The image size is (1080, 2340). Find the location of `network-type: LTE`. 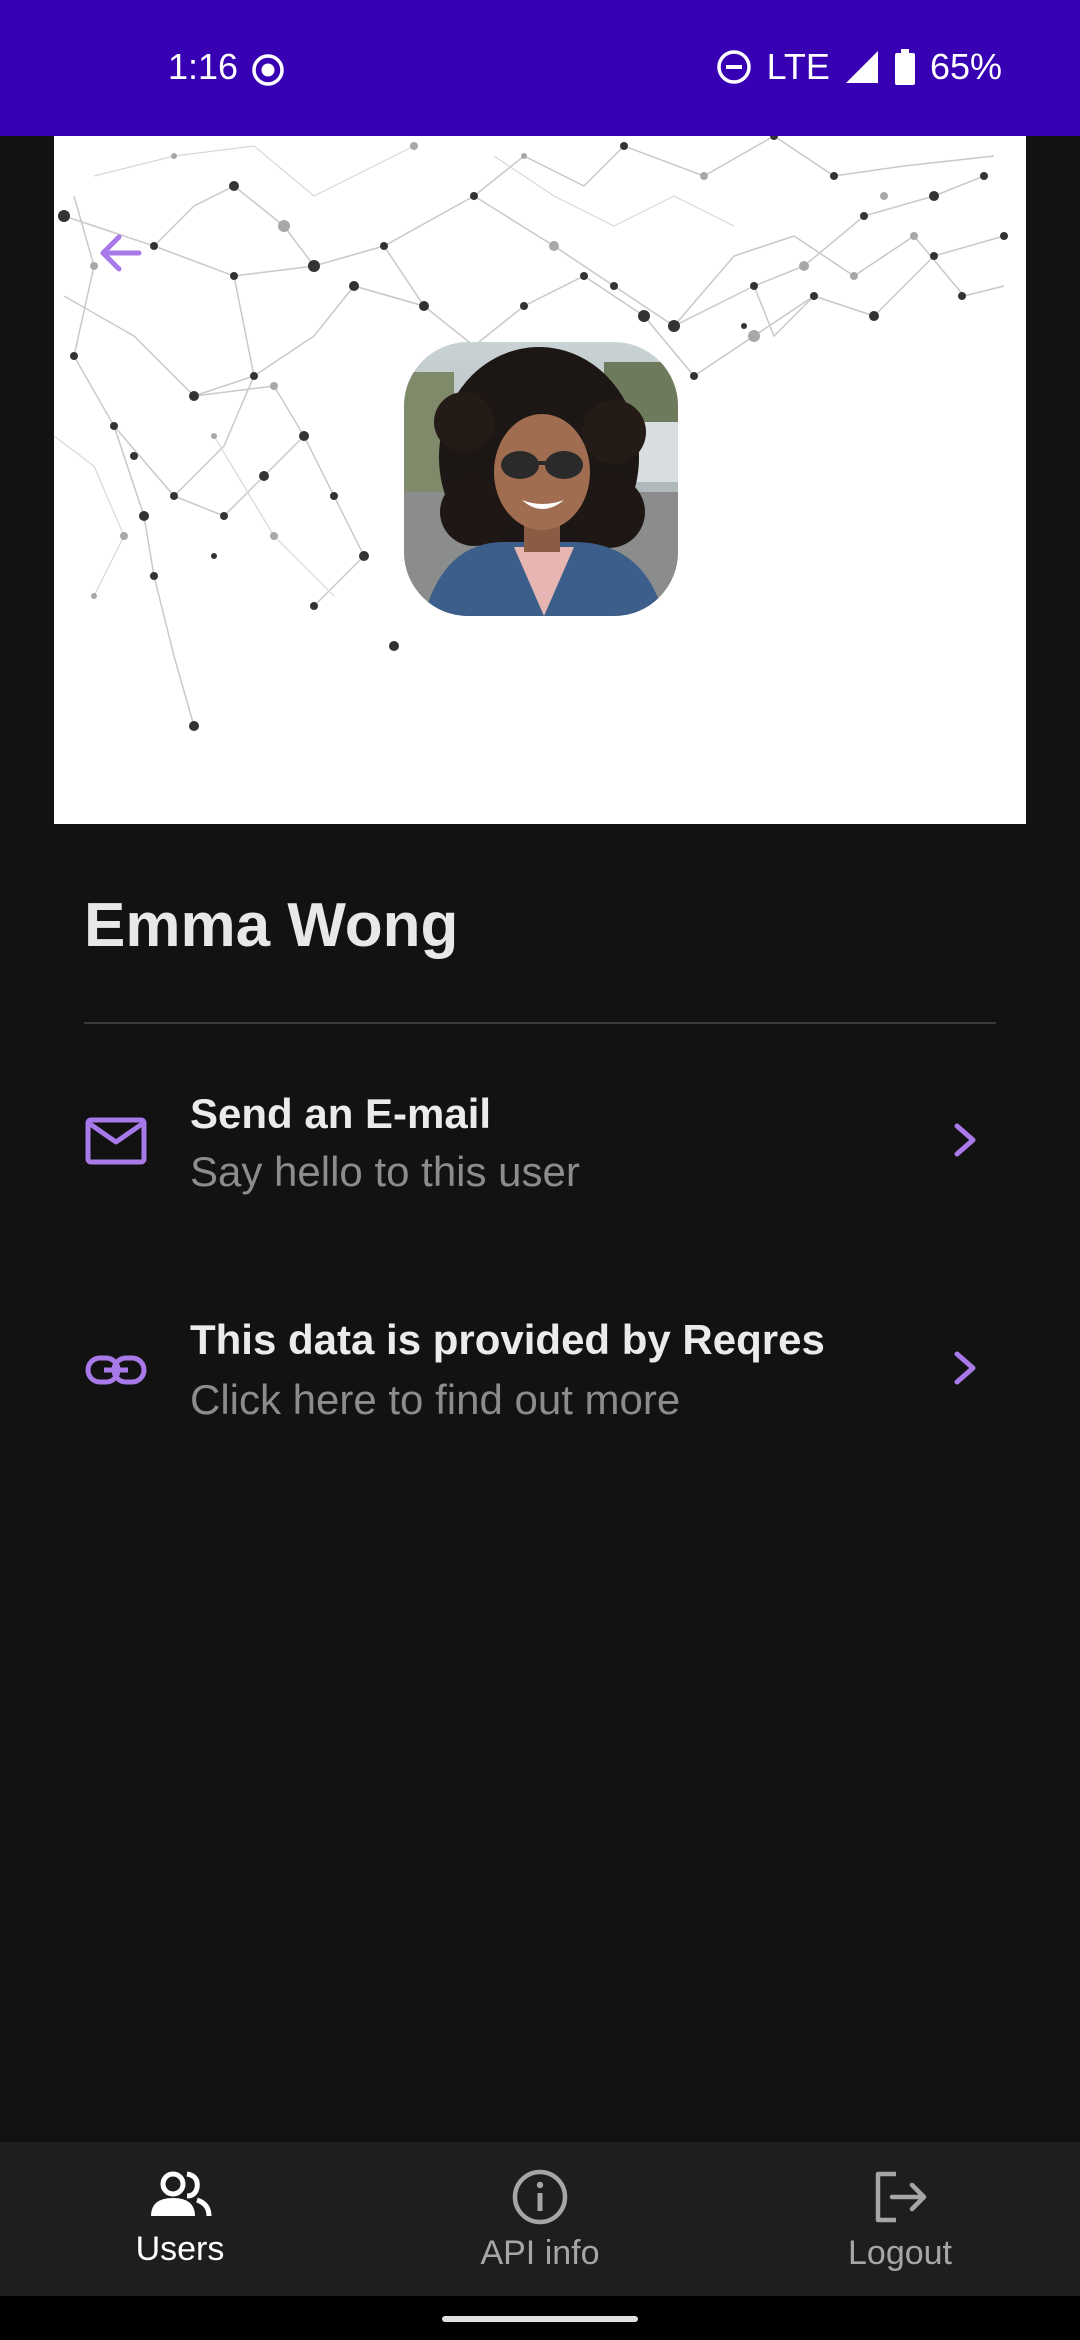

network-type: LTE is located at coordinates (798, 66).